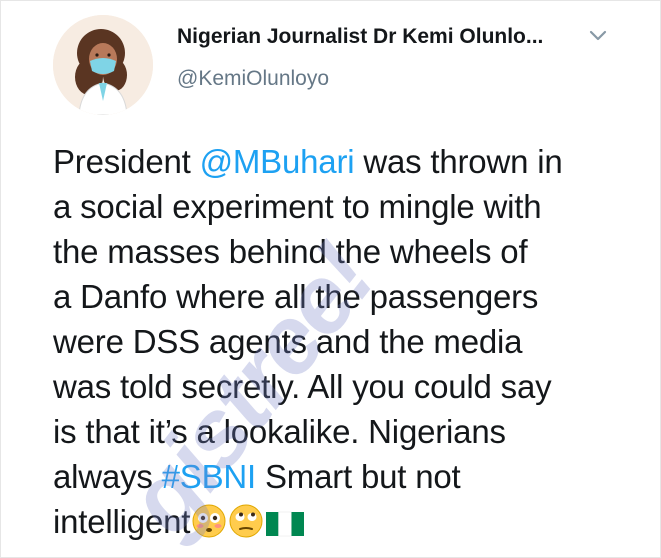 This screenshot has width=661, height=558. I want to click on tweet-line: was told secretly. All you could say, so click(302, 386).